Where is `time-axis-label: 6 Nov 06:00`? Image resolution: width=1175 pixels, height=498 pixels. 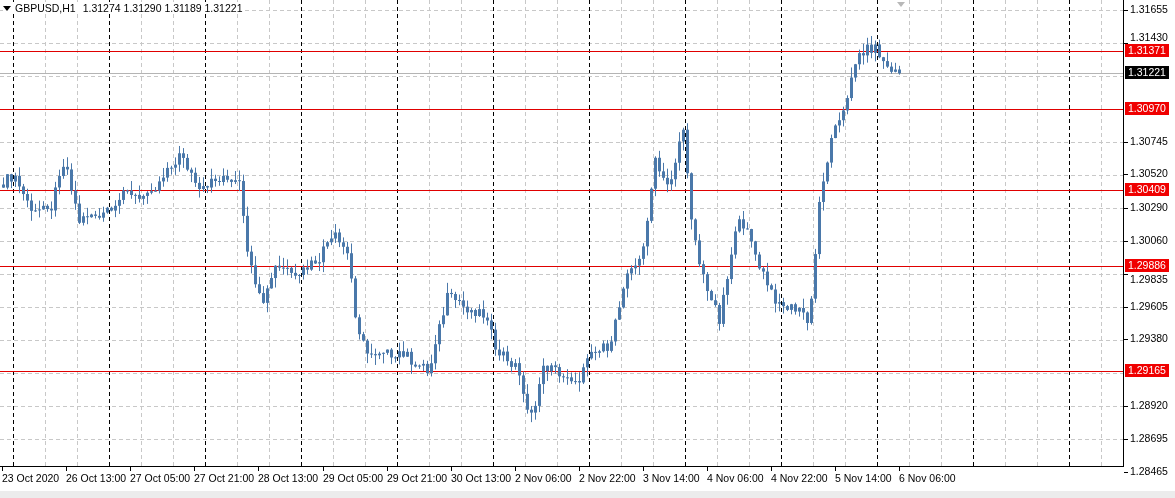
time-axis-label: 6 Nov 06:00 is located at coordinates (927, 478).